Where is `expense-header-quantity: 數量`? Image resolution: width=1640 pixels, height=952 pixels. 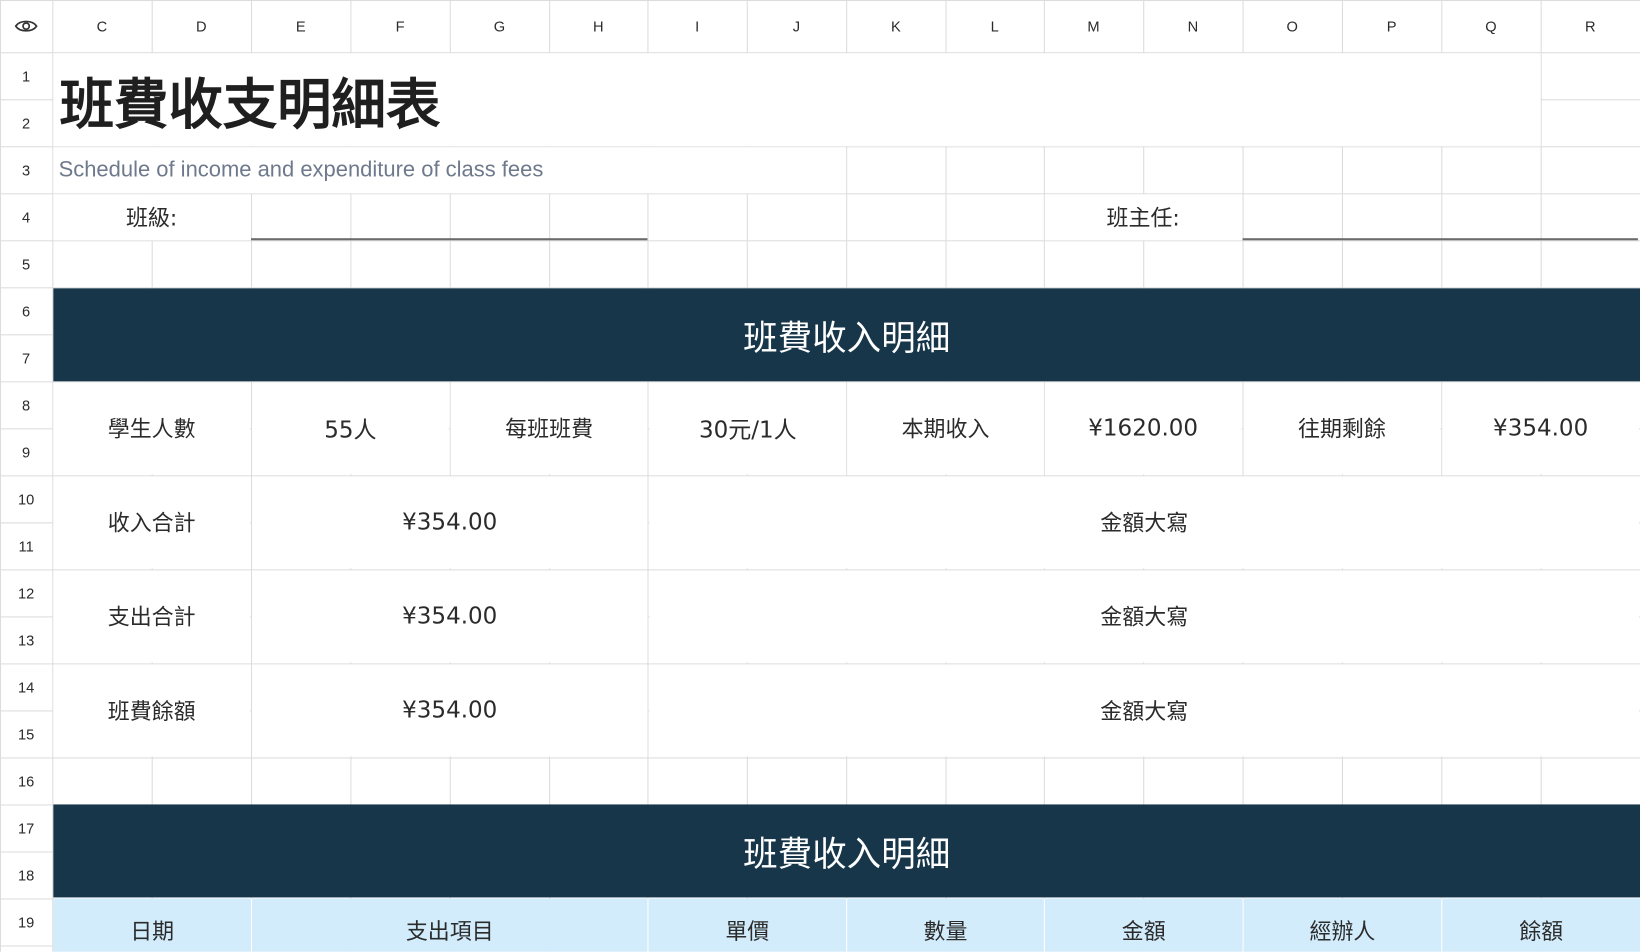
expense-header-quantity: 數量 is located at coordinates (945, 930).